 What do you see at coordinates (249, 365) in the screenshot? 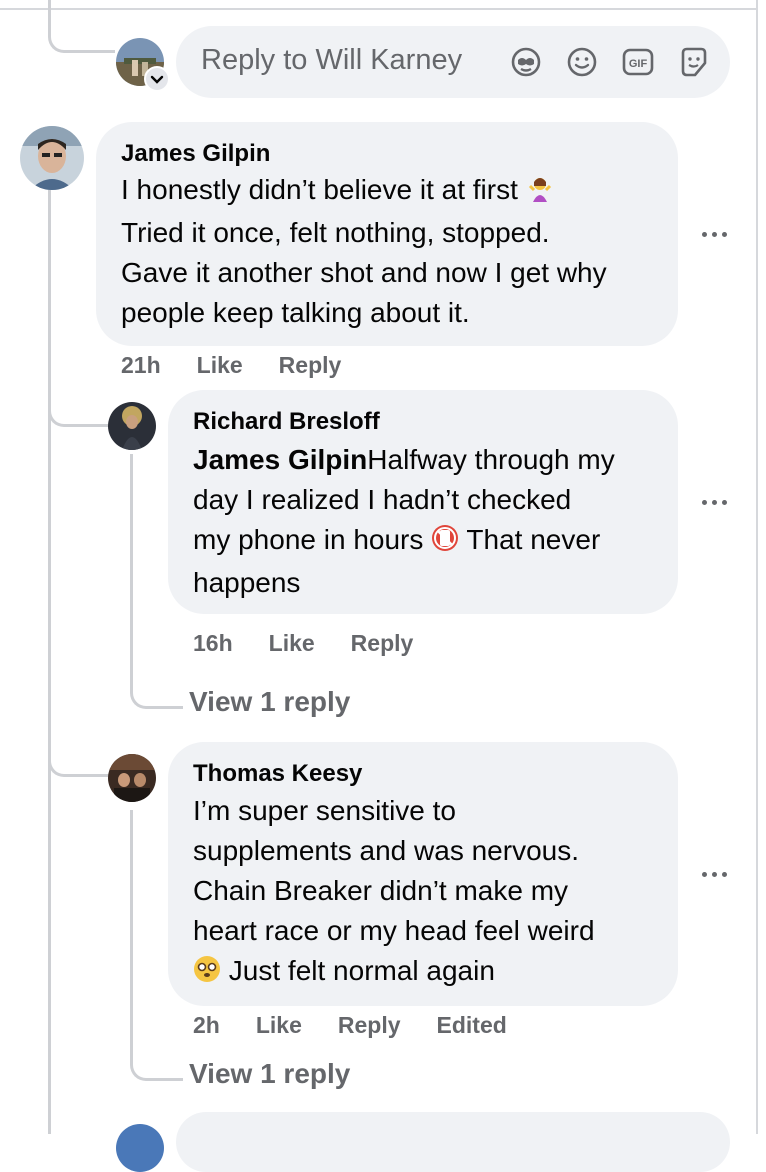
I see `comment-meta: 21h Like Reply` at bounding box center [249, 365].